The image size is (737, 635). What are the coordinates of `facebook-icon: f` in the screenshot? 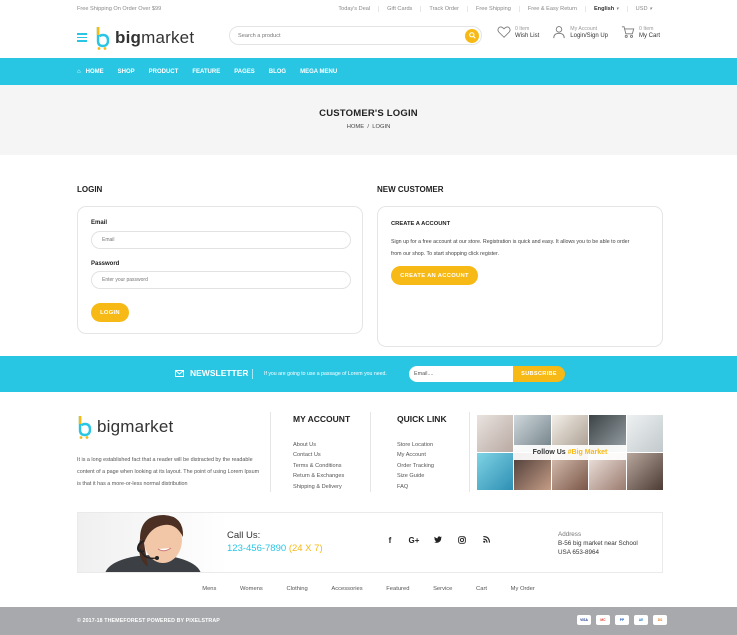 It's located at (390, 541).